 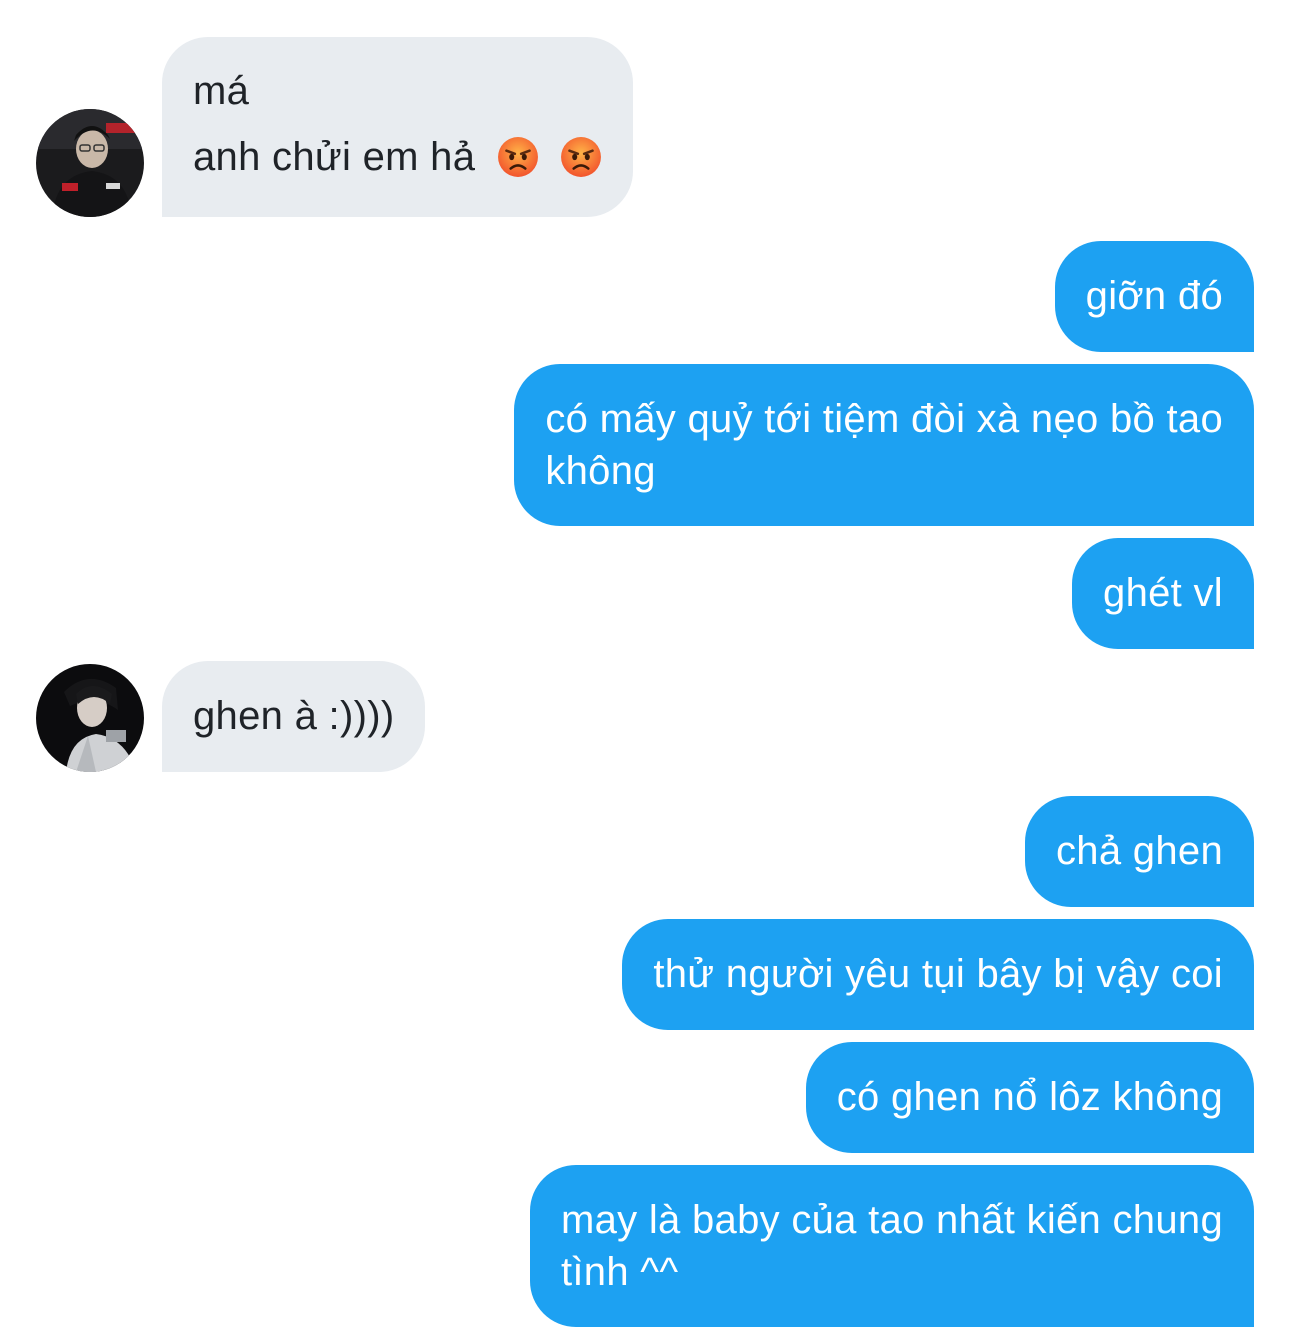 What do you see at coordinates (600, 471) in the screenshot?
I see `message-text: không` at bounding box center [600, 471].